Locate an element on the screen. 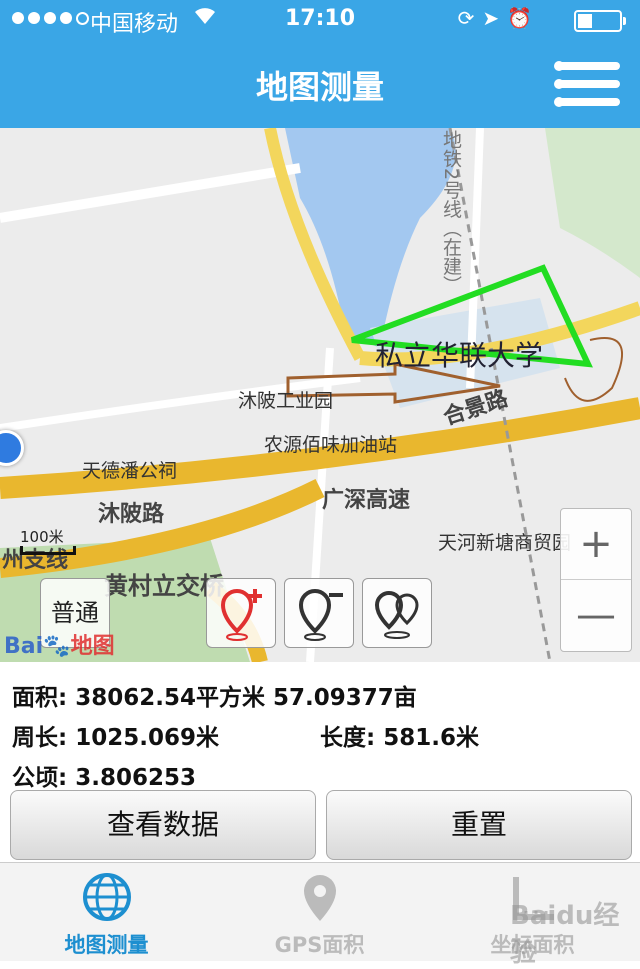 This screenshot has width=640, height=969. map-label-university: 私立华联大学 is located at coordinates (459, 355).